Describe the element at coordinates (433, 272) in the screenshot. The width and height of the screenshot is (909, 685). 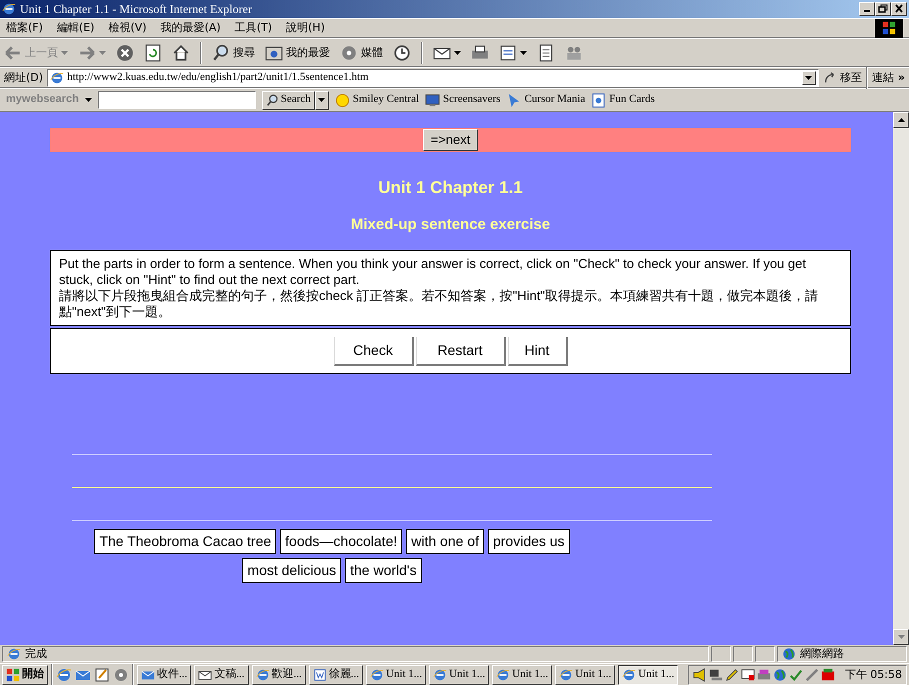
I see `instruction-text: Put the parts in order to form a sentence. When you think your answer is correct, click on "Check" to check your answer. If you get stuck, click on "Hint" to find out the next correct part.` at that location.